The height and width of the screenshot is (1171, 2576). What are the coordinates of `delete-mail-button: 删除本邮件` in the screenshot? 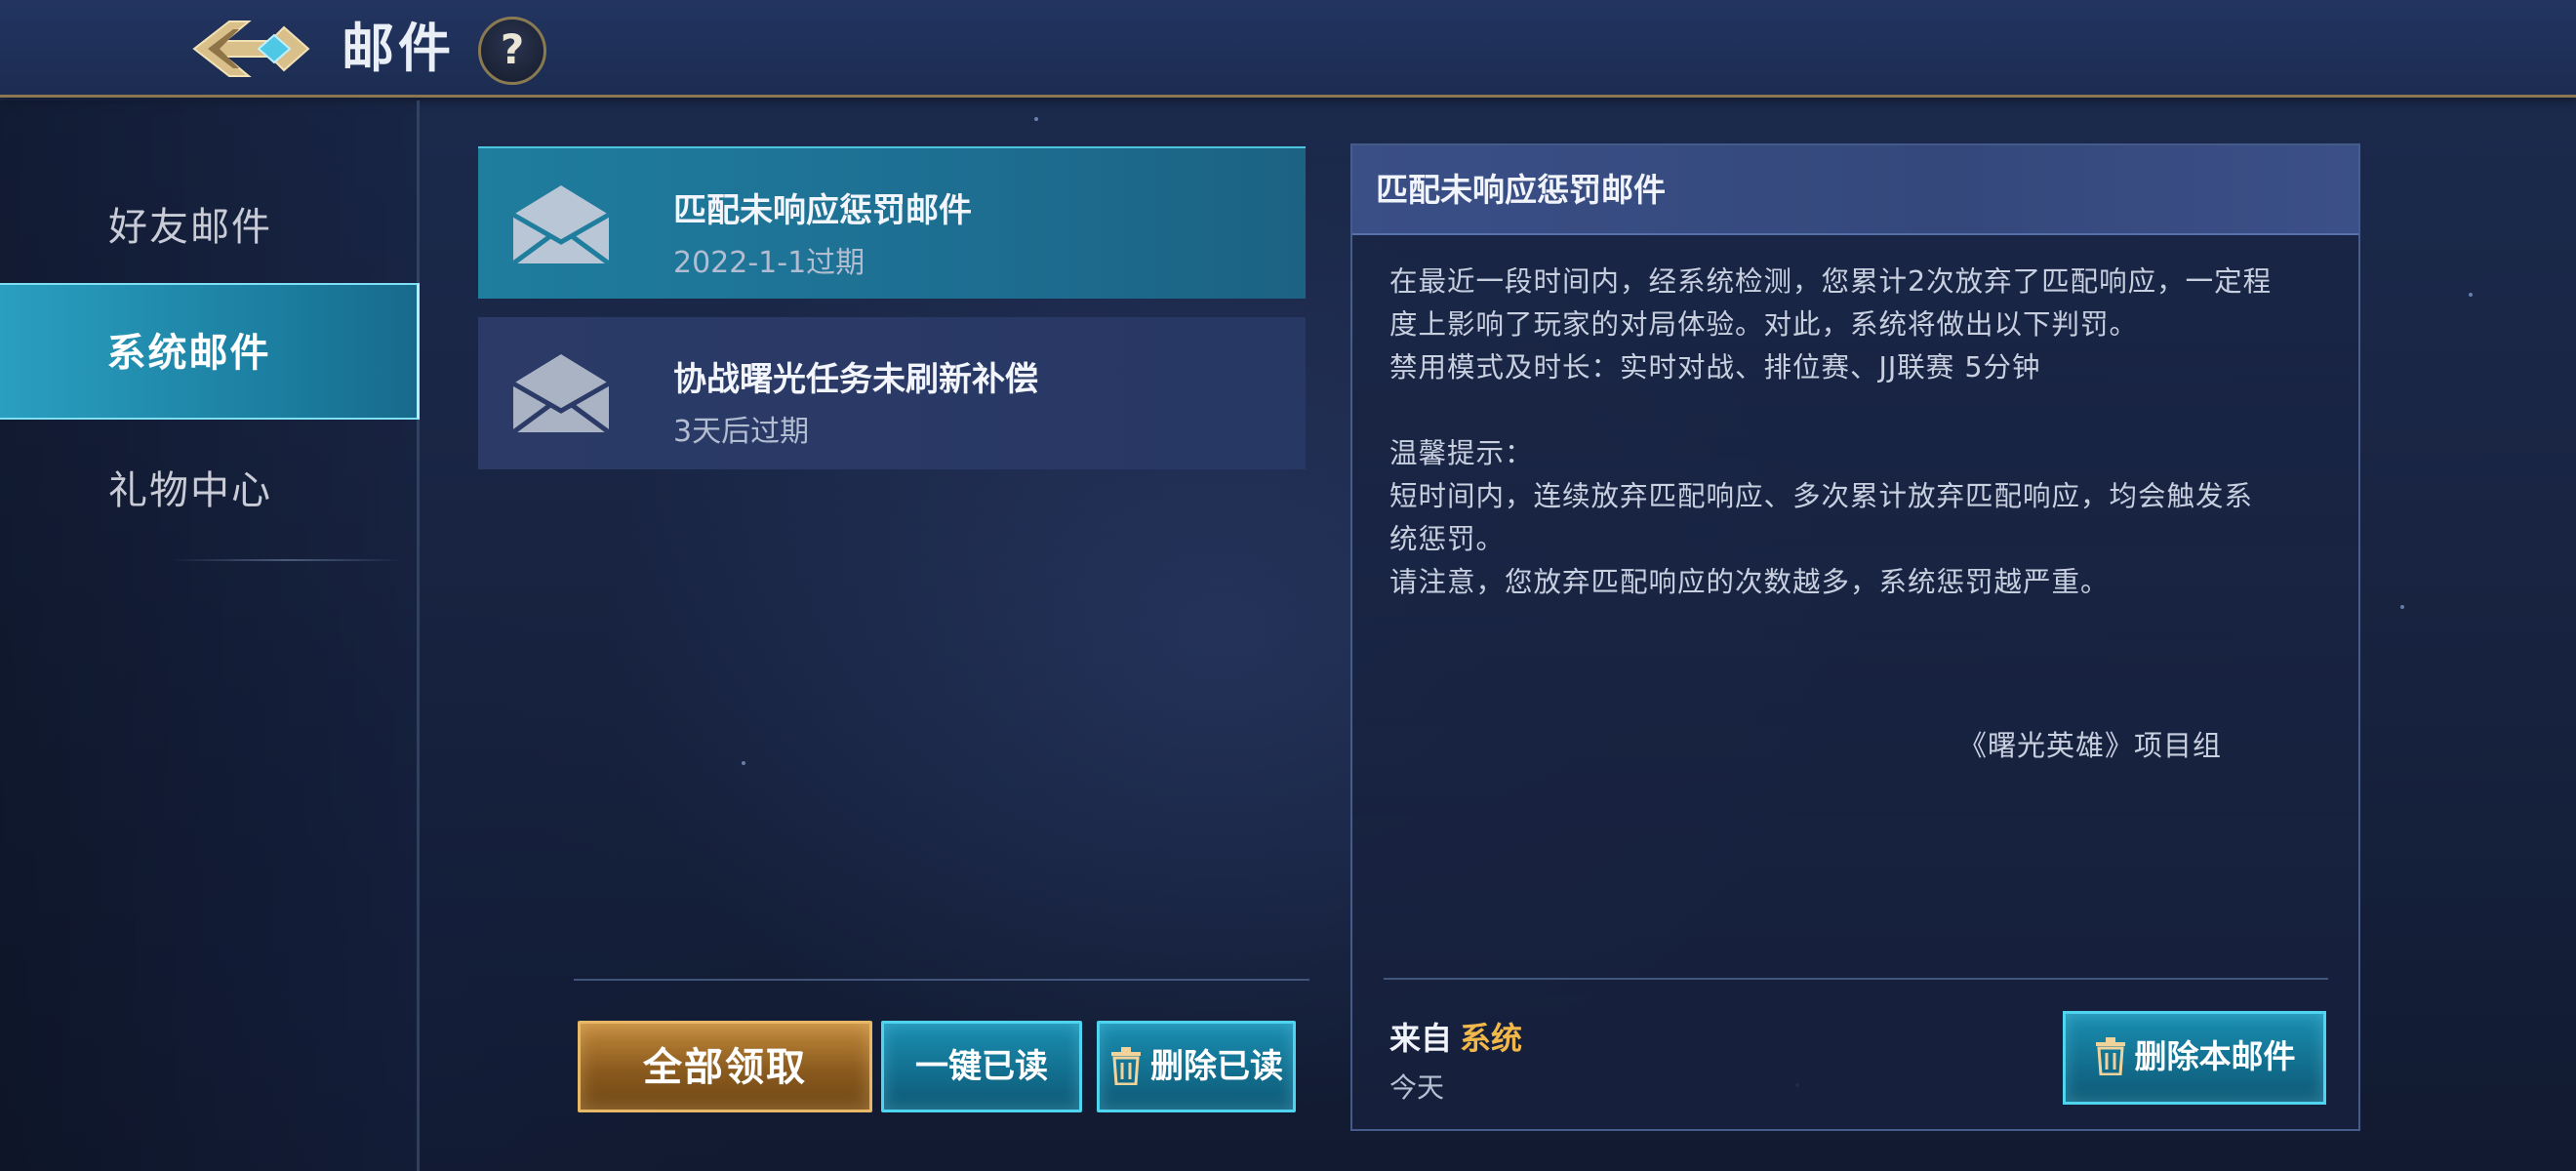 It's located at (2194, 1058).